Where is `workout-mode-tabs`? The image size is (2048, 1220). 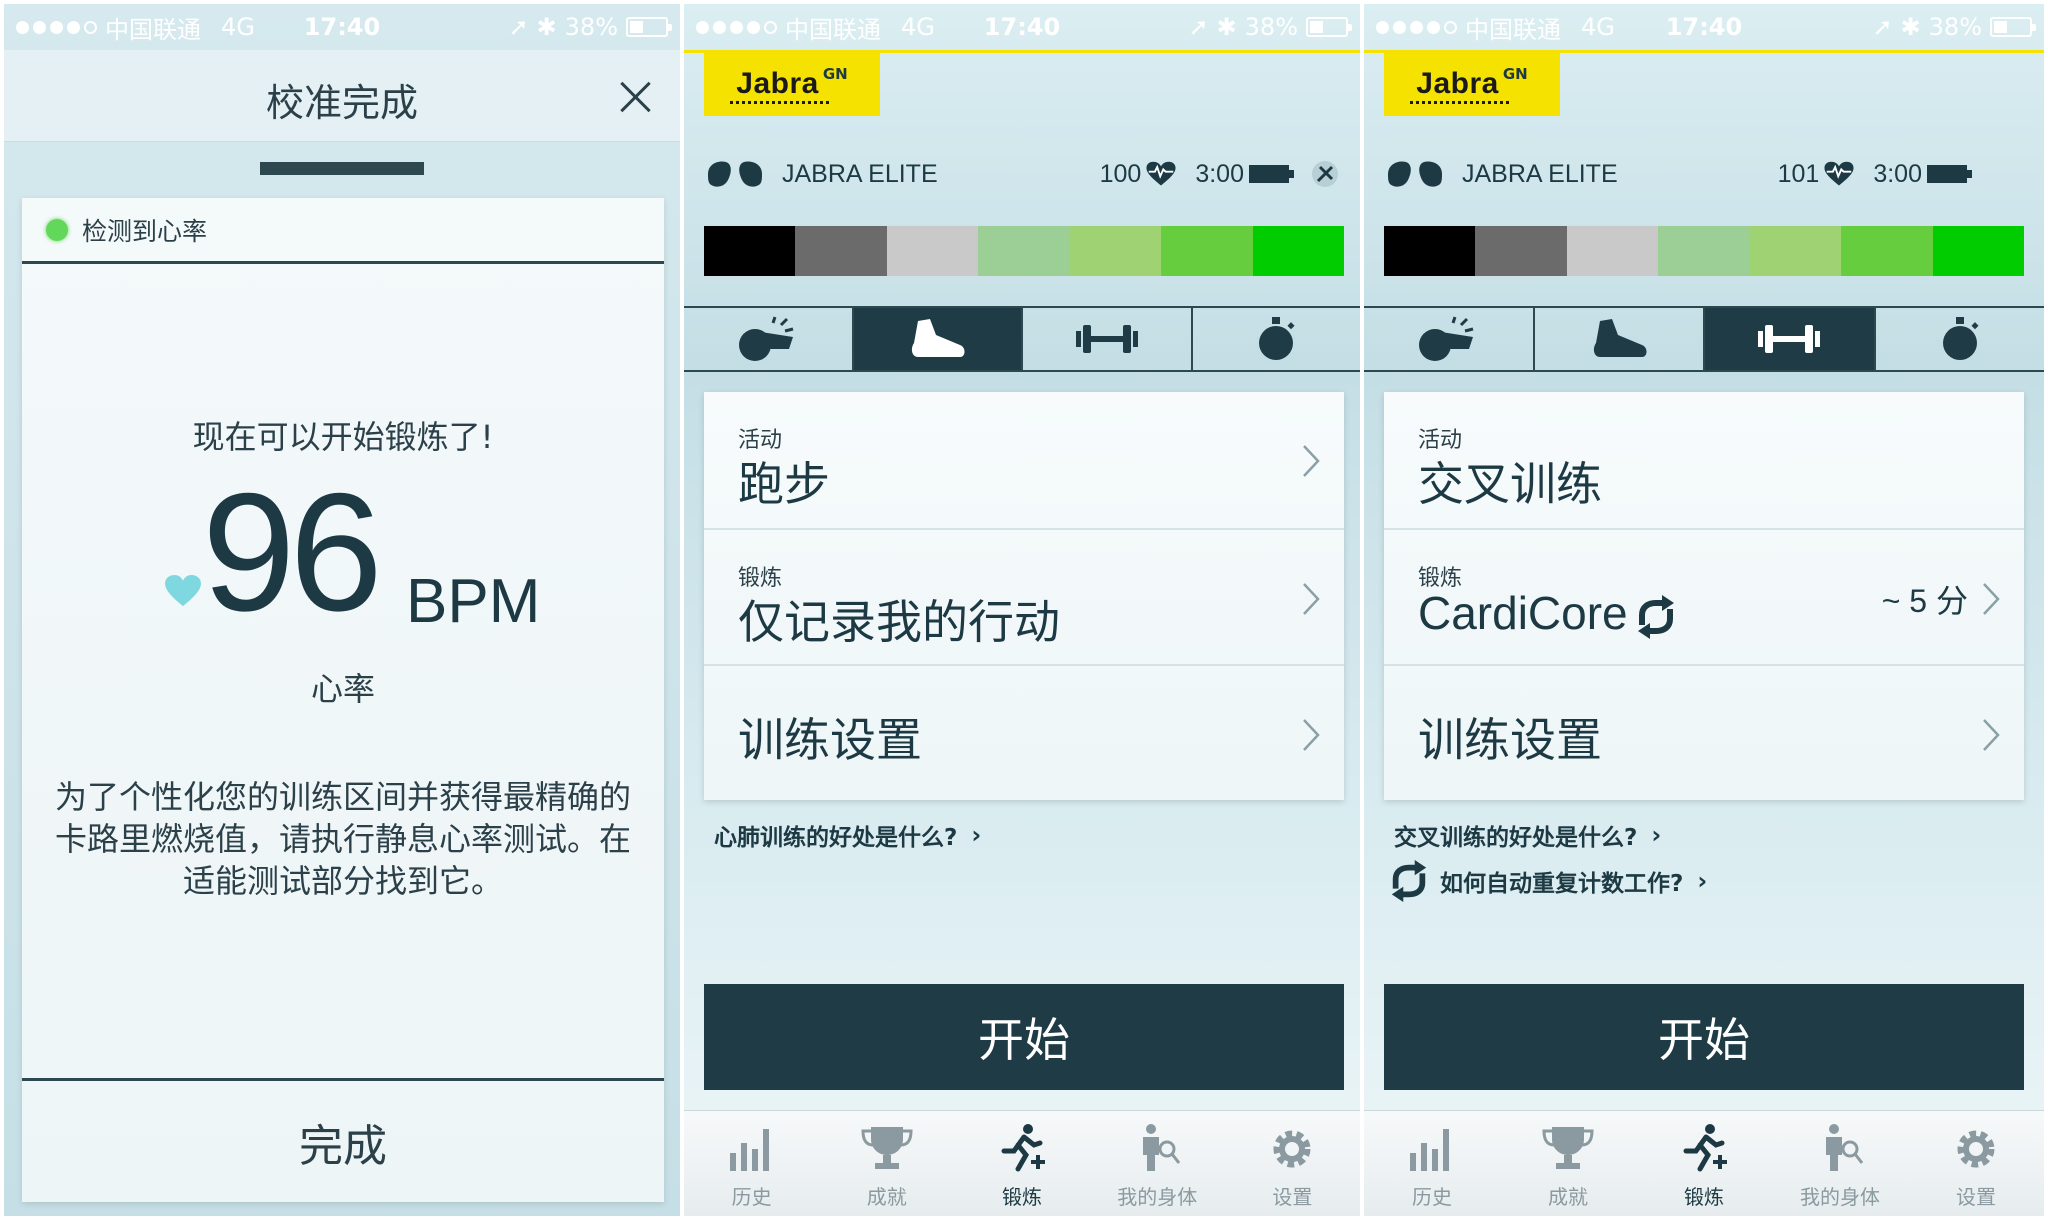
workout-mode-tabs is located at coordinates (1022, 339).